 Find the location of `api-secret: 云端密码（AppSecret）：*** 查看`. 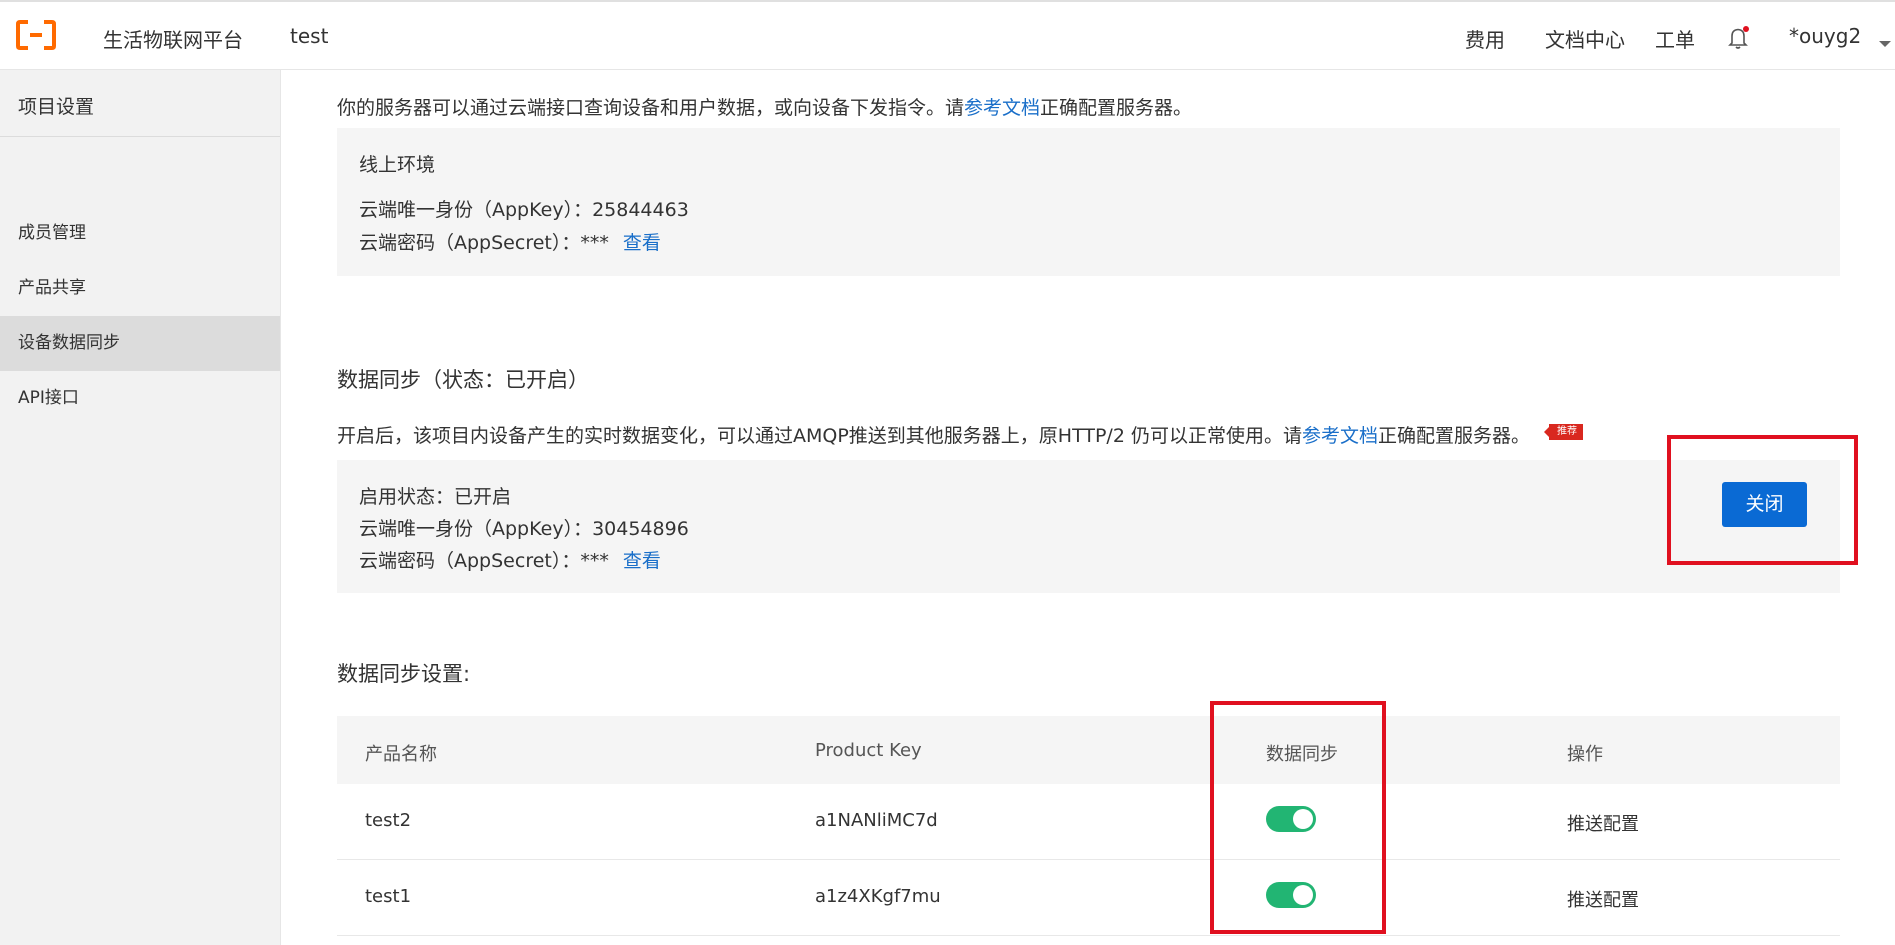

api-secret: 云端密码（AppSecret）：*** 查看 is located at coordinates (510, 241).